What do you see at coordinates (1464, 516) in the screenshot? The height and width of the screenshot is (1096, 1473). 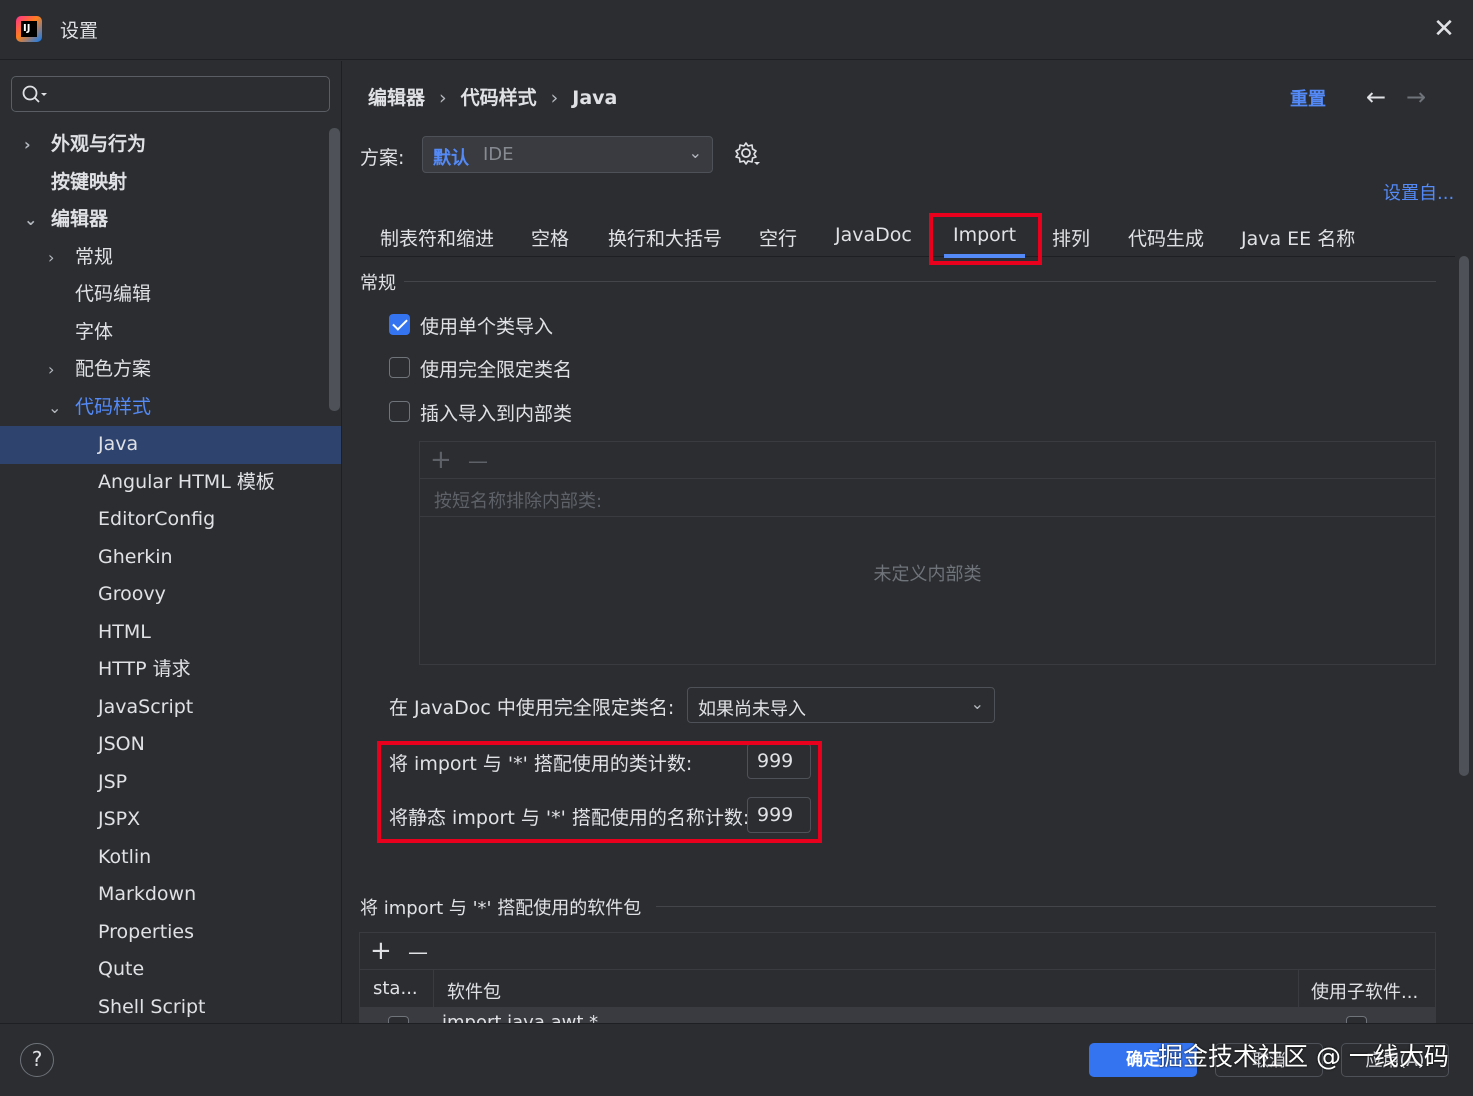 I see `main-scrollbar` at bounding box center [1464, 516].